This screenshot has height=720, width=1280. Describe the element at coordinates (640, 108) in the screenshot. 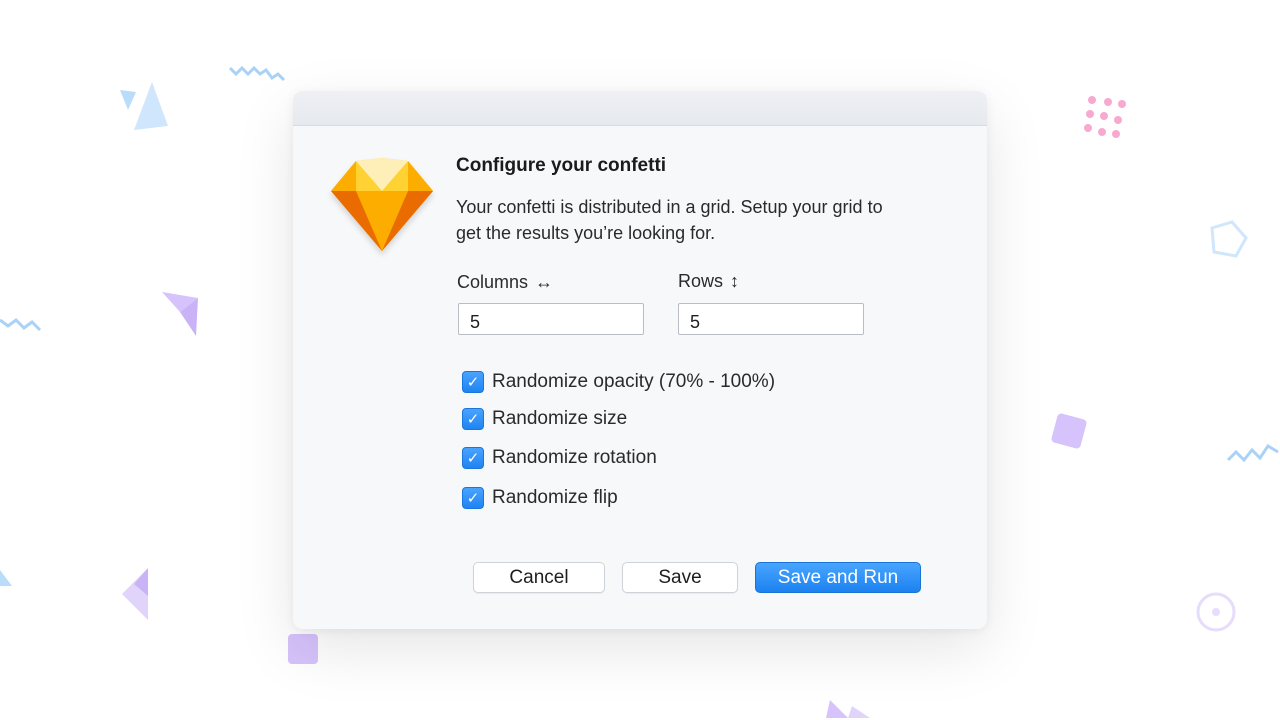

I see `dialog-titlebar` at that location.